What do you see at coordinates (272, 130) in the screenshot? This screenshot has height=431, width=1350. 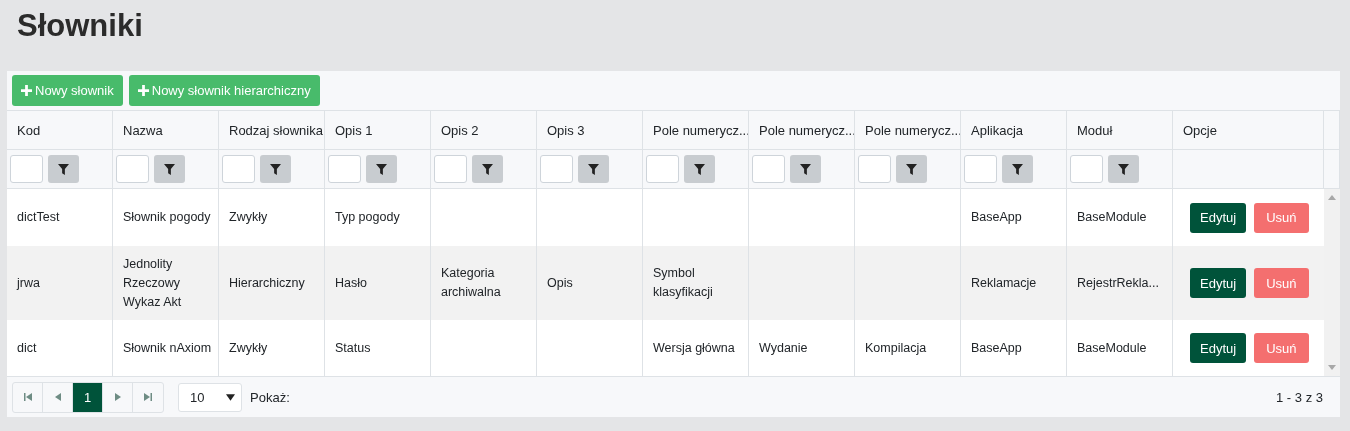 I see `column-header: Rodzaj słownika` at bounding box center [272, 130].